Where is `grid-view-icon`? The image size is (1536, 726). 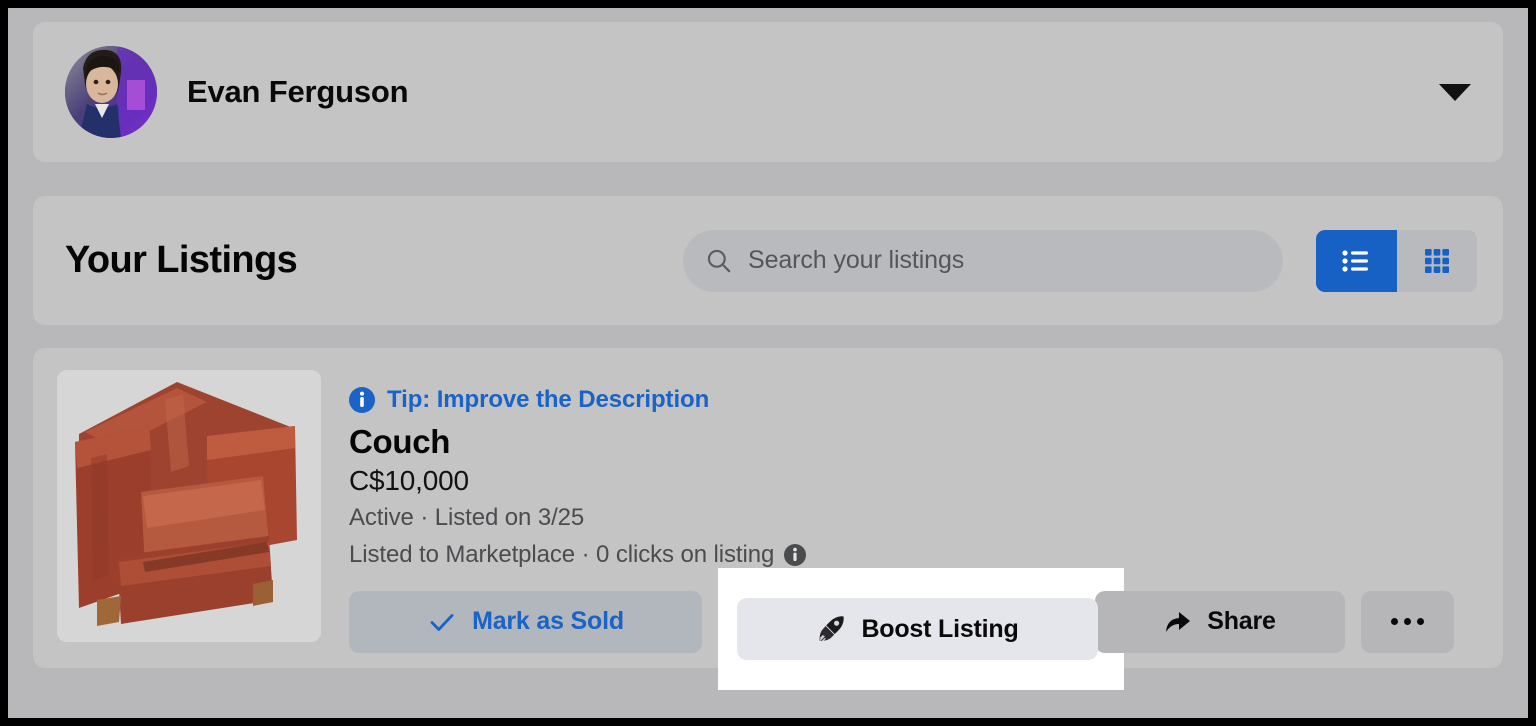
grid-view-icon is located at coordinates (1436, 260).